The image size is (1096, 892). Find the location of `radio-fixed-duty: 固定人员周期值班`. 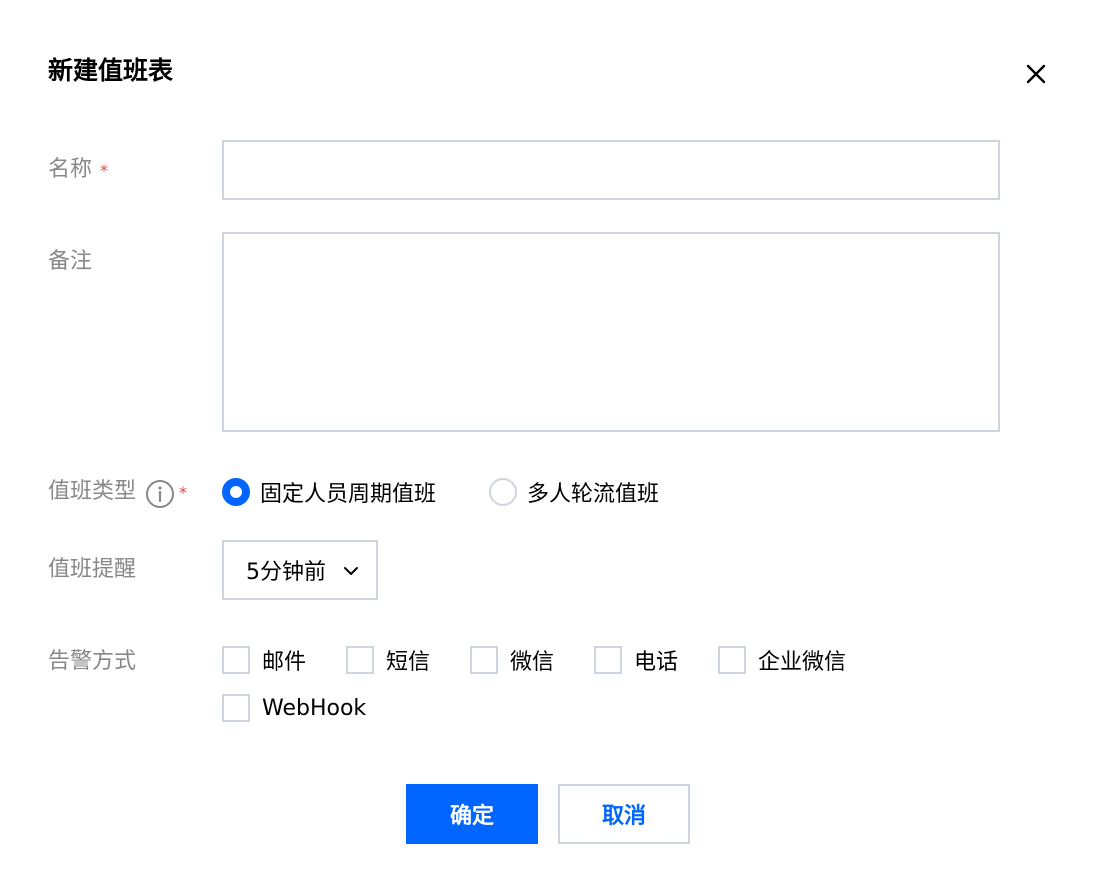

radio-fixed-duty: 固定人员周期值班 is located at coordinates (329, 492).